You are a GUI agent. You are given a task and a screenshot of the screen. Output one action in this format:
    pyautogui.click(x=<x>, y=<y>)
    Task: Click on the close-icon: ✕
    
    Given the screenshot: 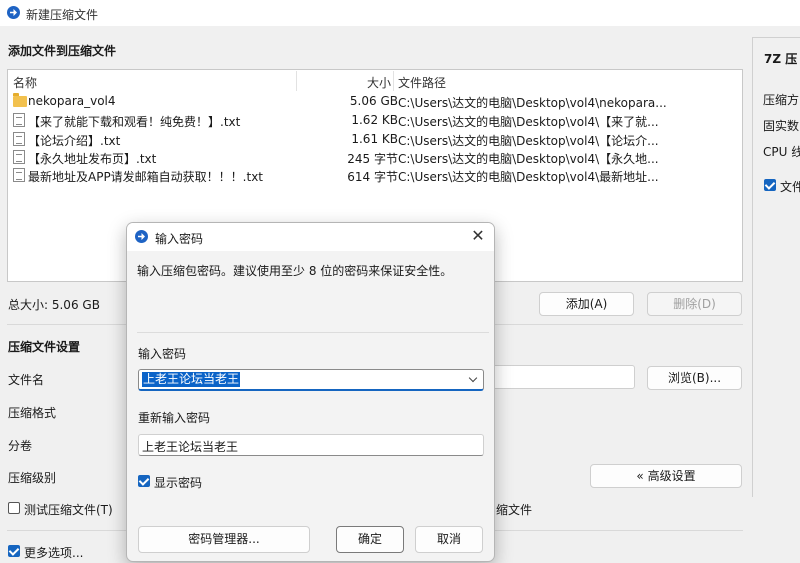 What is the action you would take?
    pyautogui.click(x=478, y=236)
    